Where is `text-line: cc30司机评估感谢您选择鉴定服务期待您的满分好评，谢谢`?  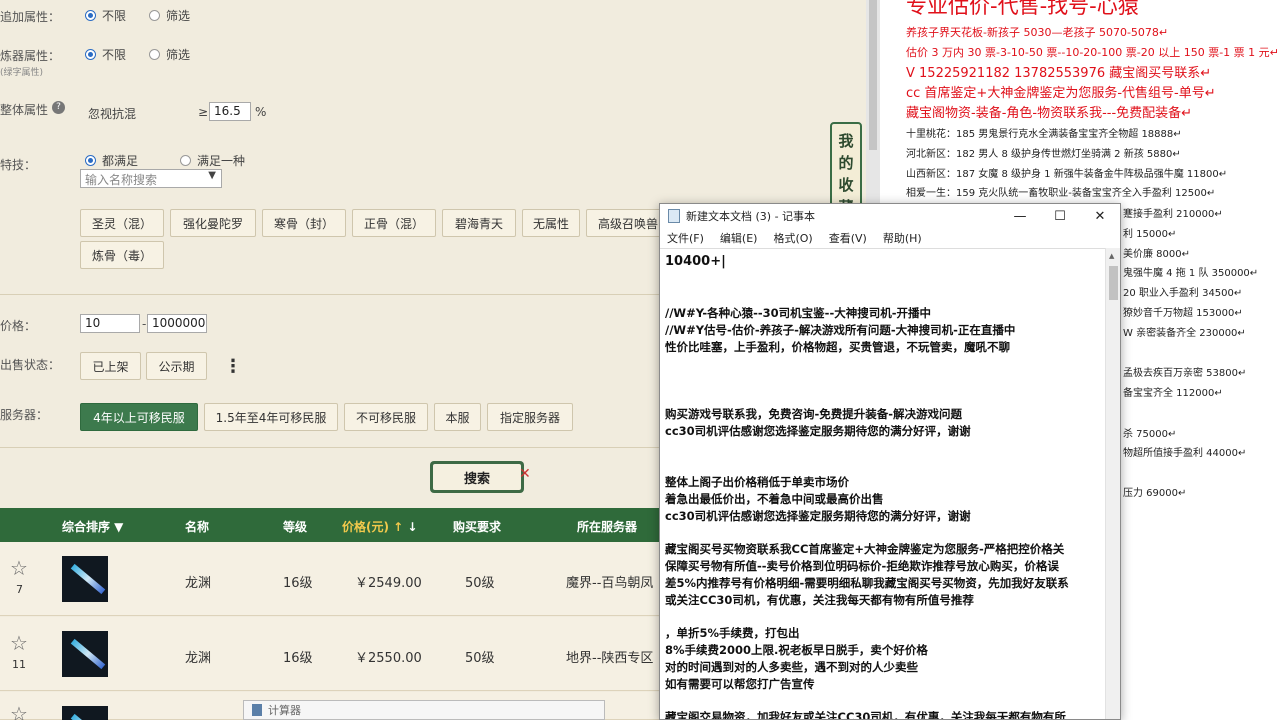 text-line: cc30司机评估感谢您选择鉴定服务期待您的满分好评，谢谢 is located at coordinates (818, 516).